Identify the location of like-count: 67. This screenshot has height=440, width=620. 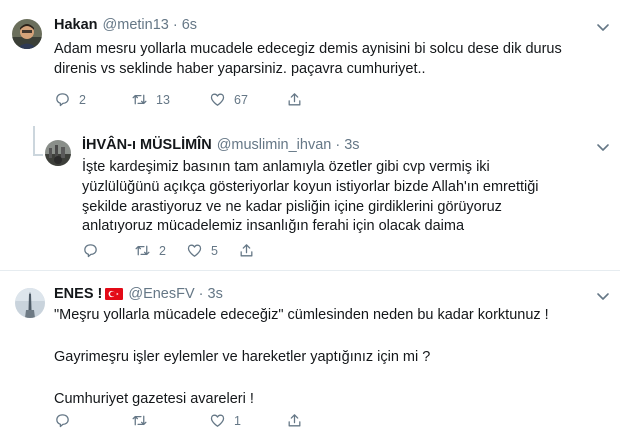
(241, 99).